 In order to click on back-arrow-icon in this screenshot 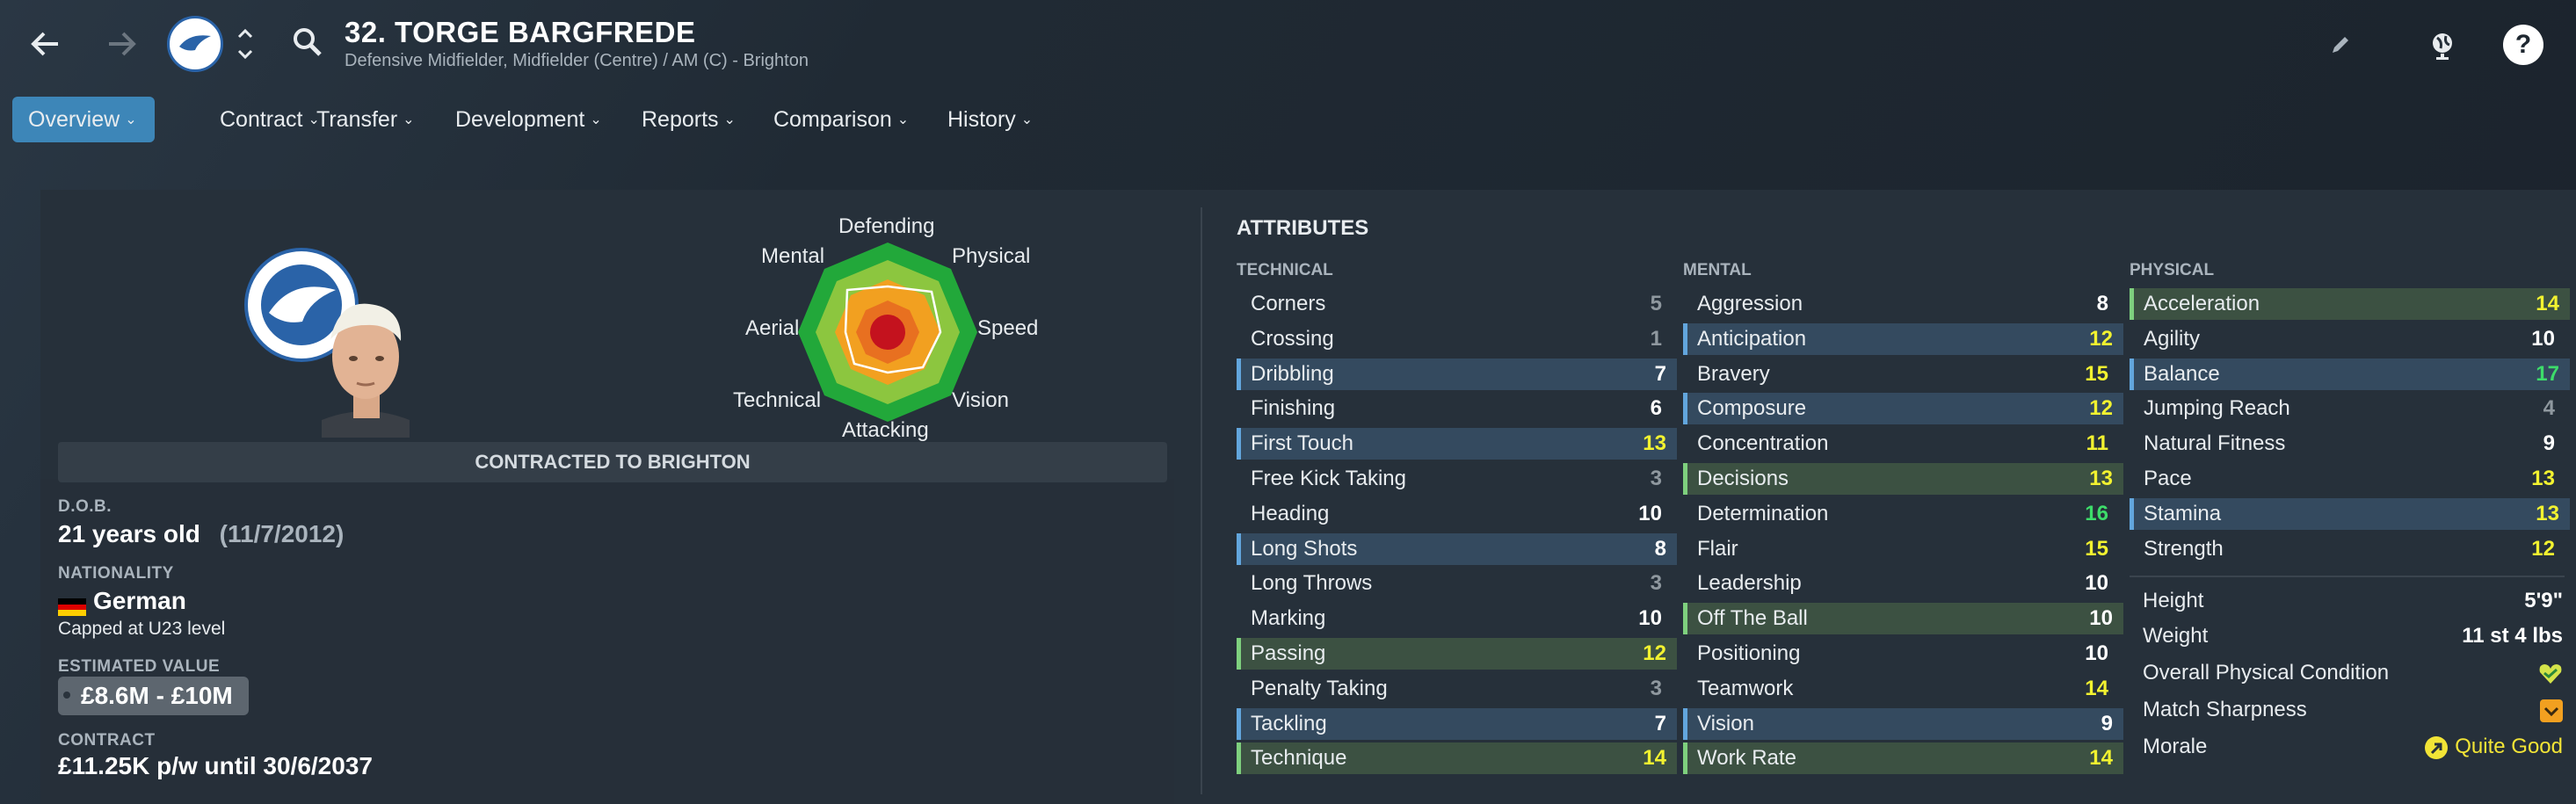, I will do `click(44, 44)`.